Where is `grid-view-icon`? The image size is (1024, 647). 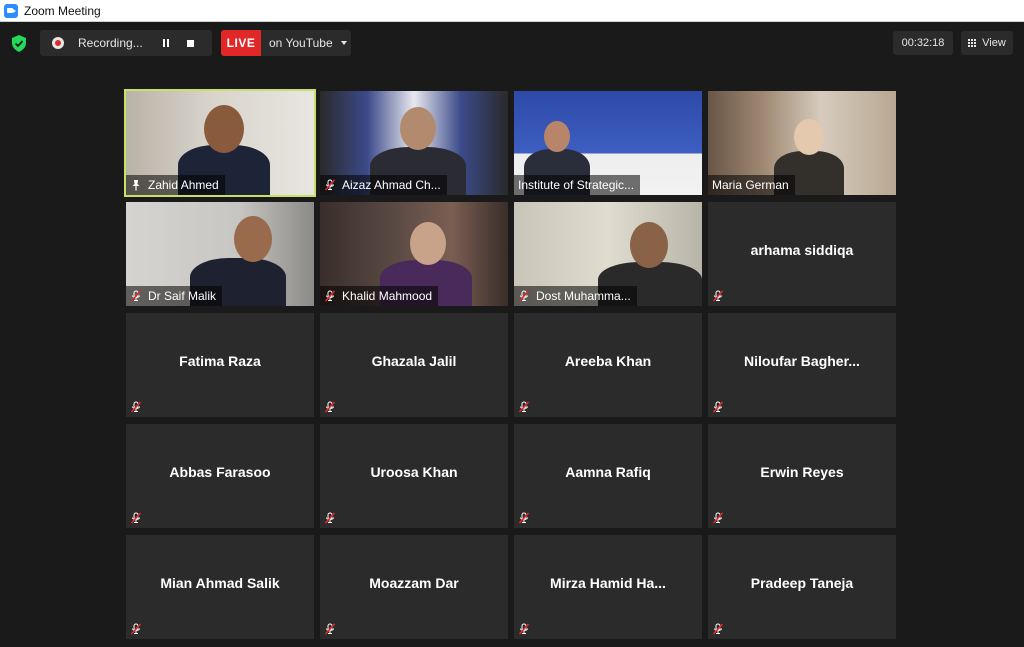 grid-view-icon is located at coordinates (972, 43).